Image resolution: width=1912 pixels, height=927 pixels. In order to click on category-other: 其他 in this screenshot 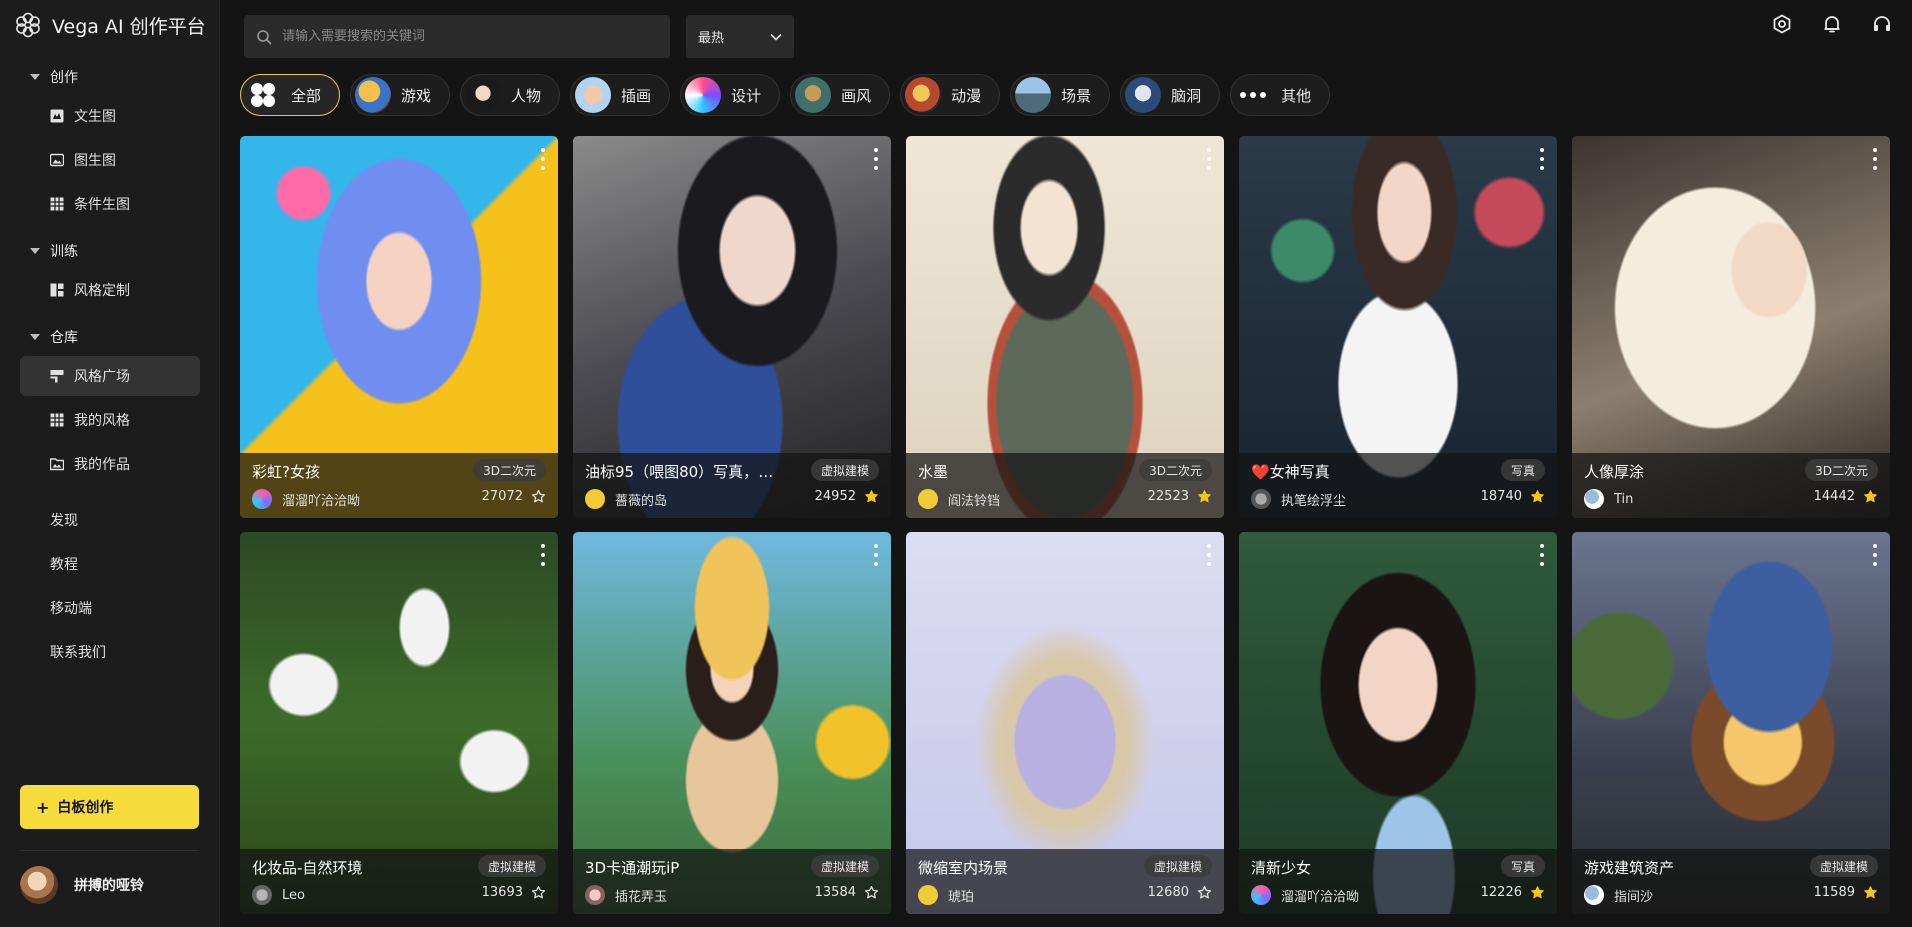, I will do `click(1280, 95)`.